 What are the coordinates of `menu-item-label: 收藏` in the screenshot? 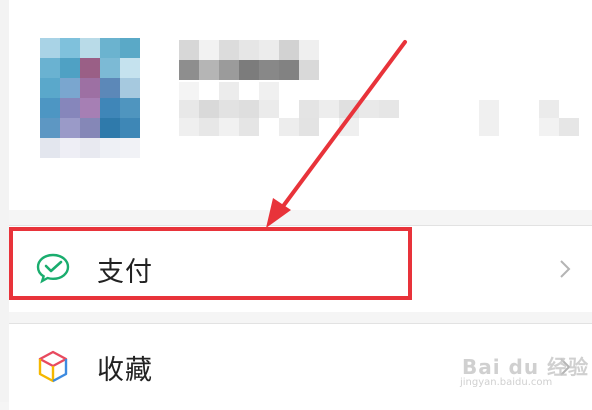 It's located at (125, 370).